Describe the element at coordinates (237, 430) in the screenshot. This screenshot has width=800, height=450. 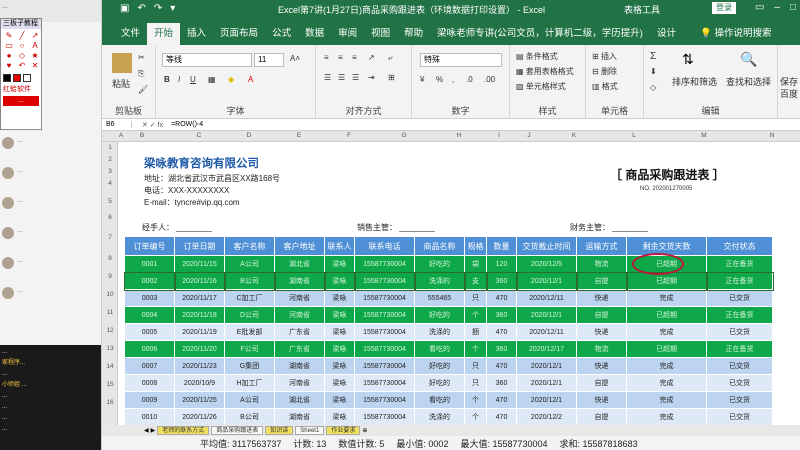
I see `sheet-tab: 商品采购跟进表` at that location.